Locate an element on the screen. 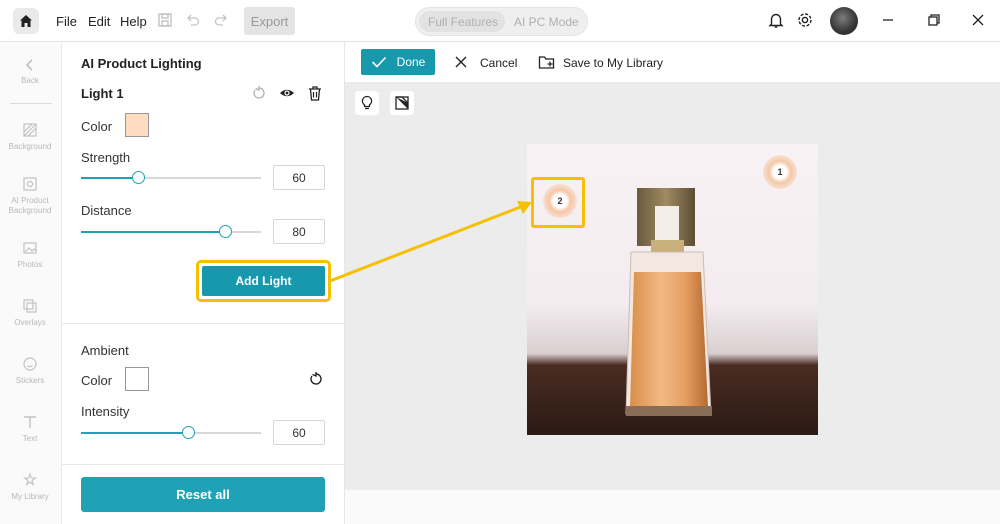 The width and height of the screenshot is (1000, 524). ambient-title: Ambient is located at coordinates (105, 350).